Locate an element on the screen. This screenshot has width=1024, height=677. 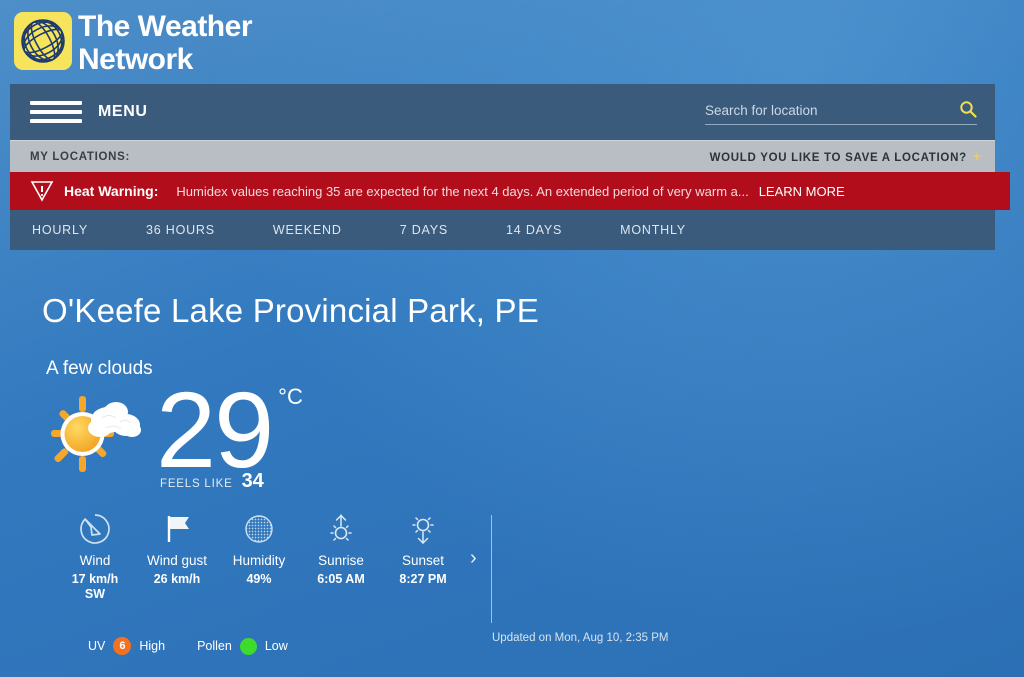
search-box is located at coordinates (841, 112).